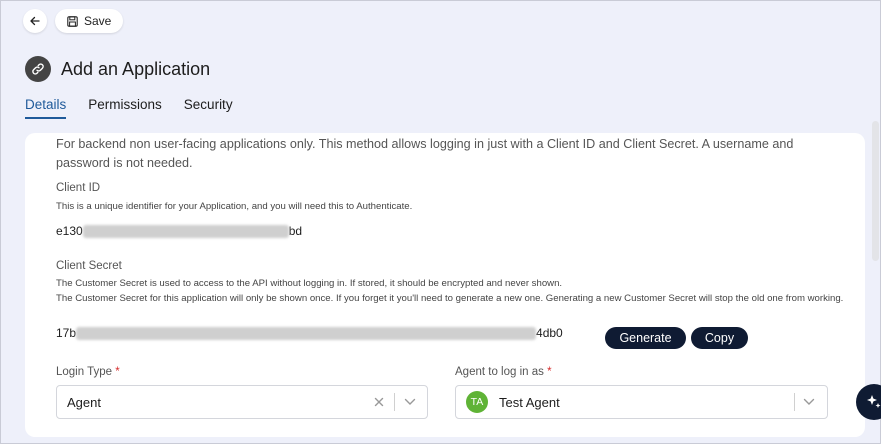 This screenshot has height=444, width=881. Describe the element at coordinates (295, 231) in the screenshot. I see `client-id-suffix: bd` at that location.